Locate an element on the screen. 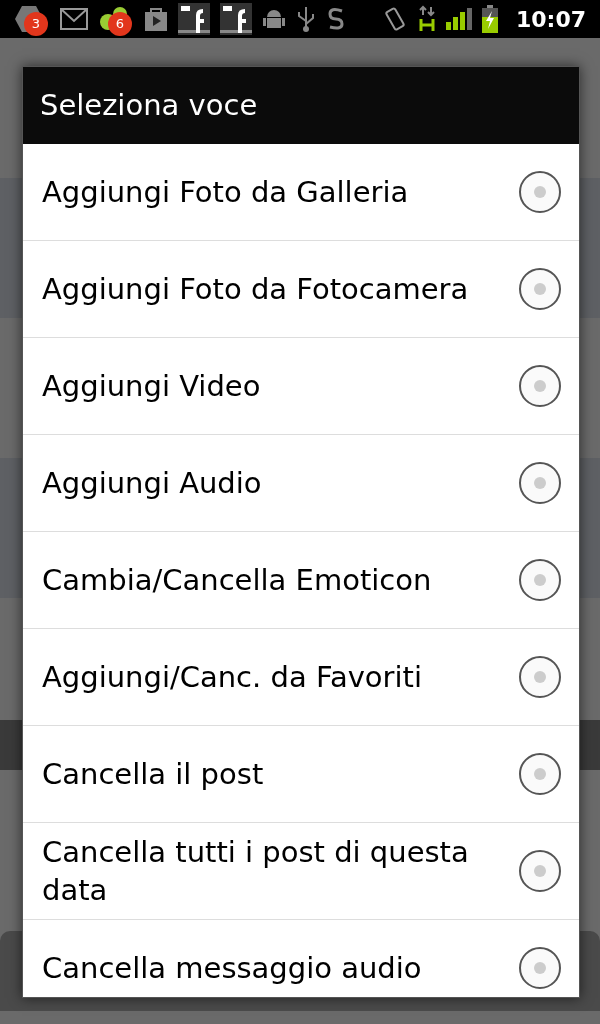 Image resolution: width=600 pixels, height=1024 pixels. dialog-title: Seleziona voce is located at coordinates (301, 105).